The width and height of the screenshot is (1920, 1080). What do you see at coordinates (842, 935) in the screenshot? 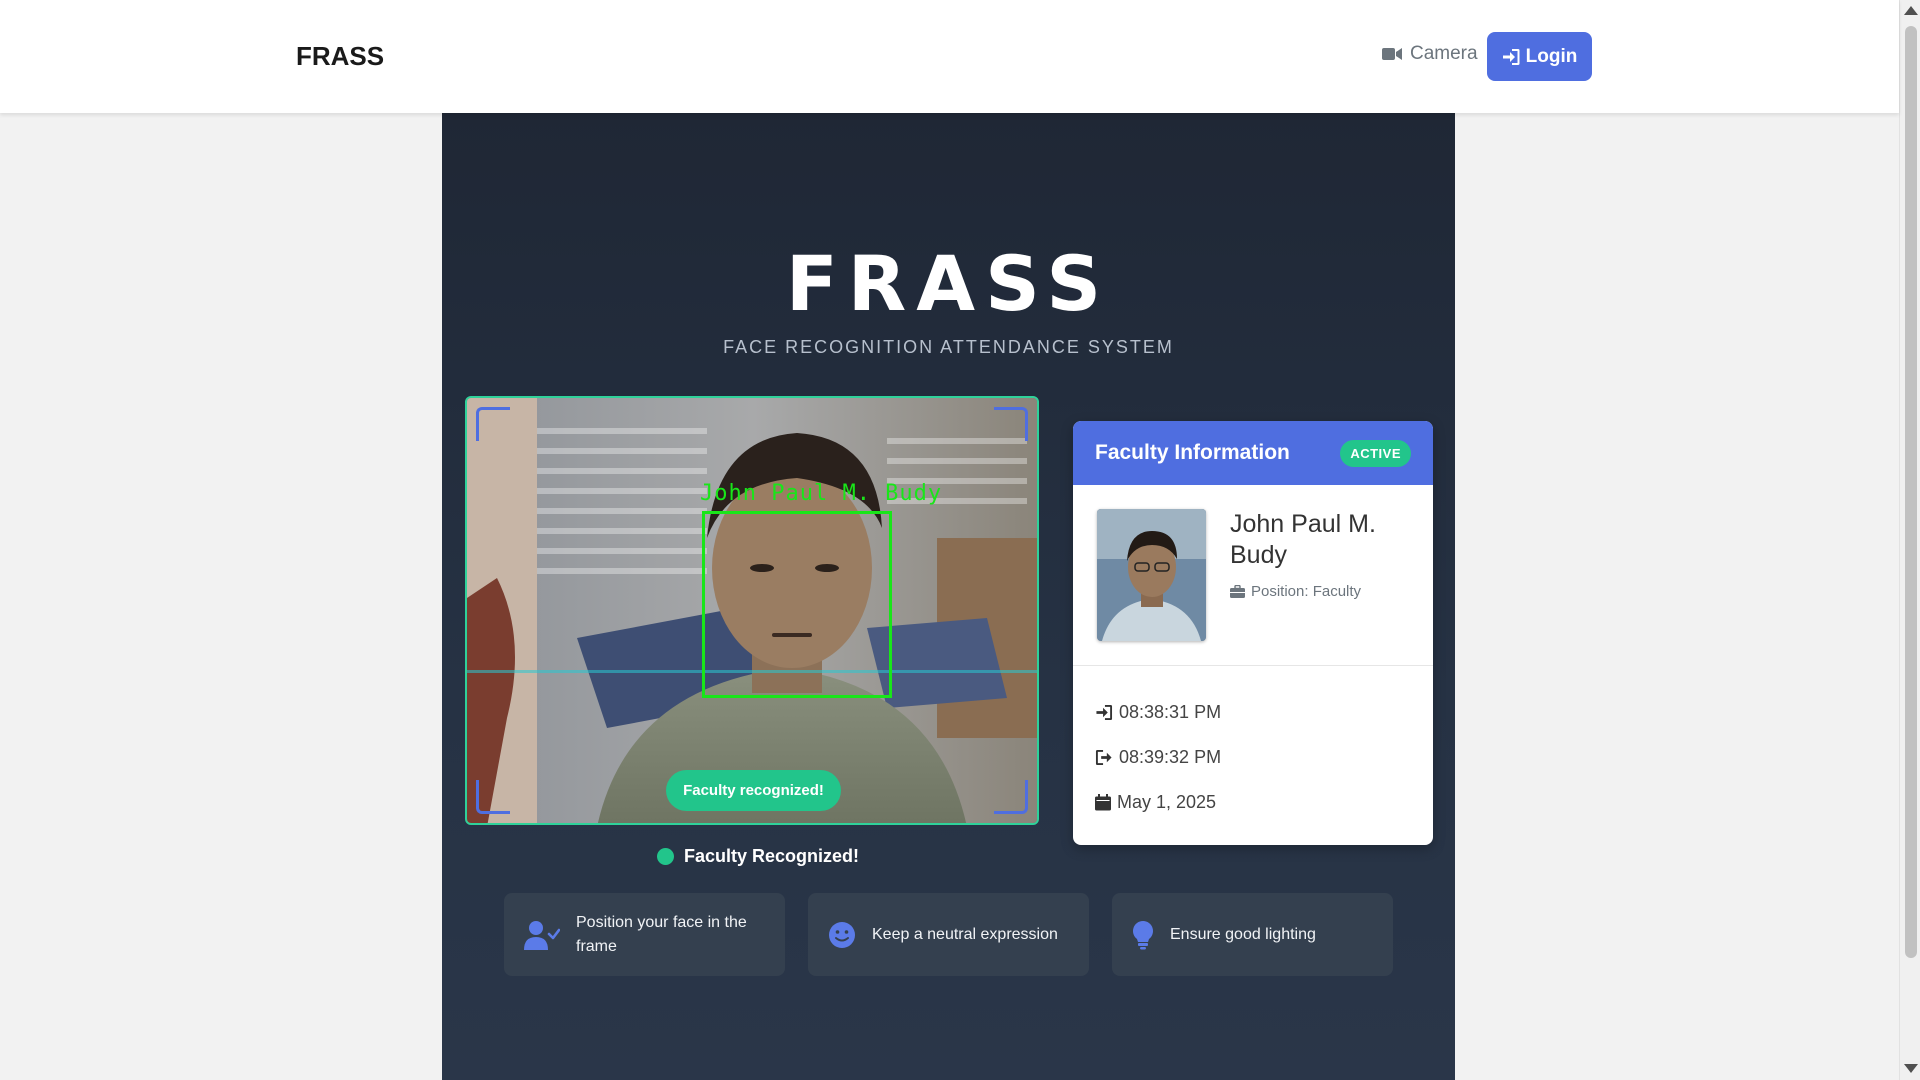
I see `smile-icon` at bounding box center [842, 935].